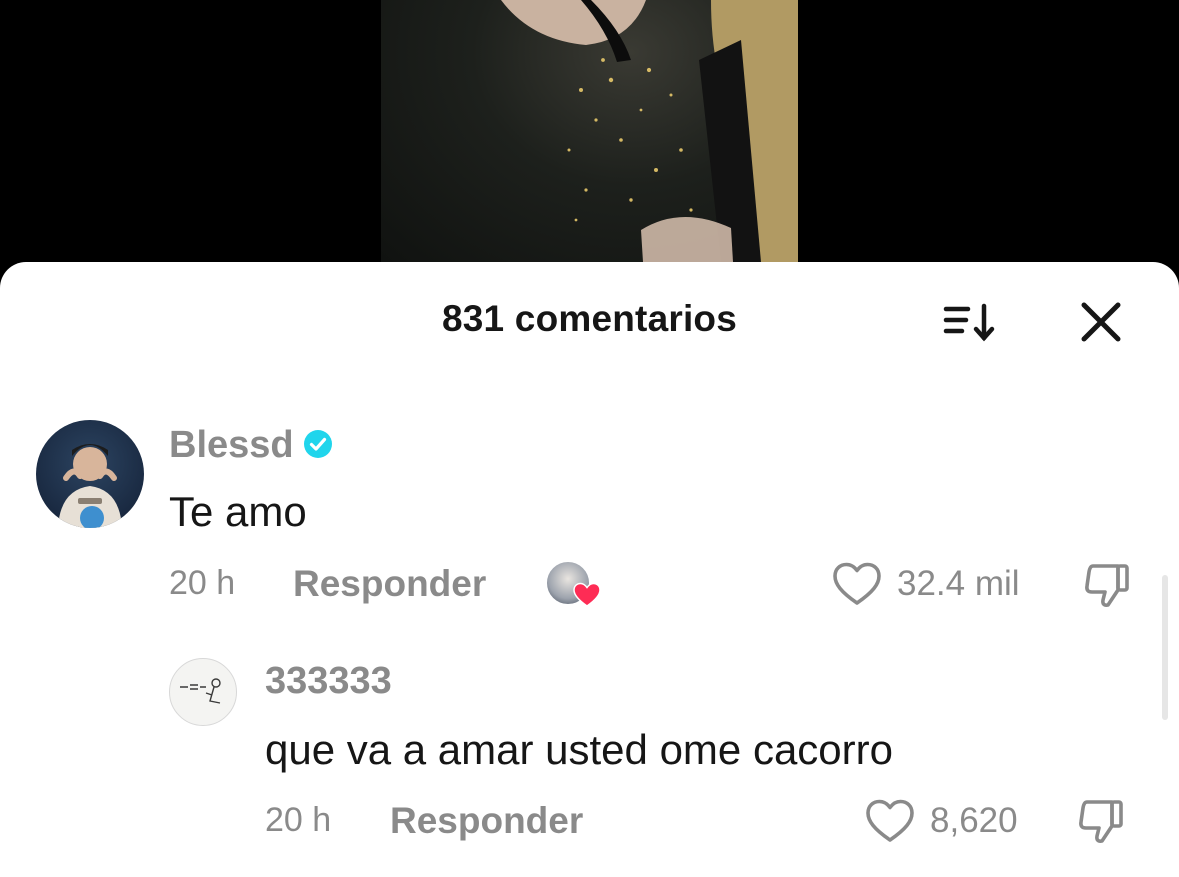 The image size is (1179, 877). I want to click on creator-liked-indicator, so click(574, 585).